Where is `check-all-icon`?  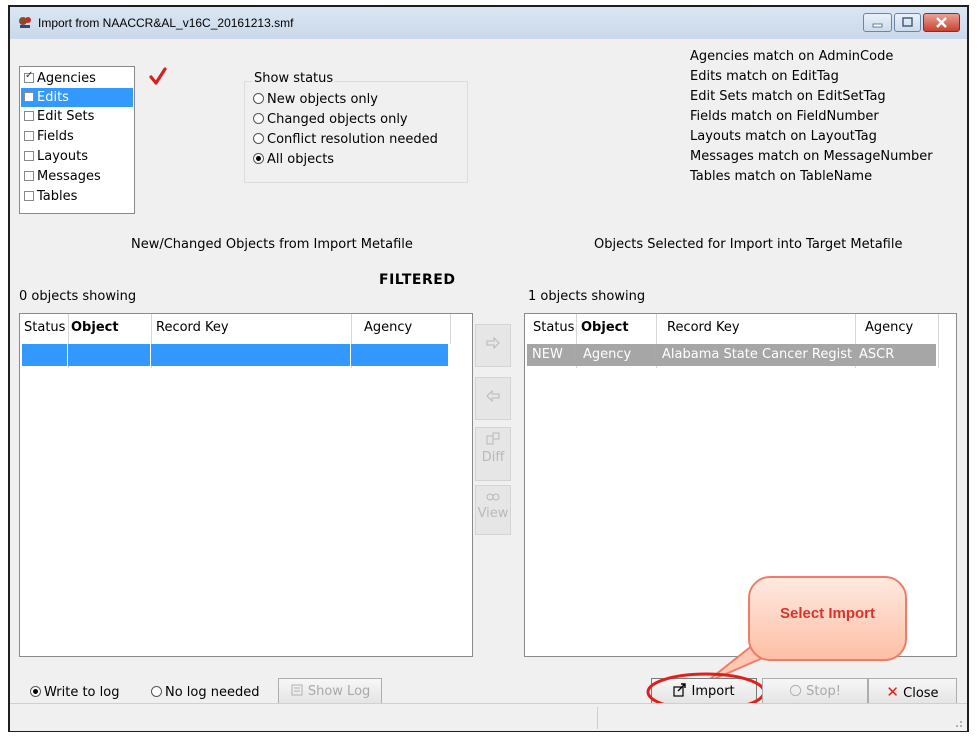 check-all-icon is located at coordinates (158, 77).